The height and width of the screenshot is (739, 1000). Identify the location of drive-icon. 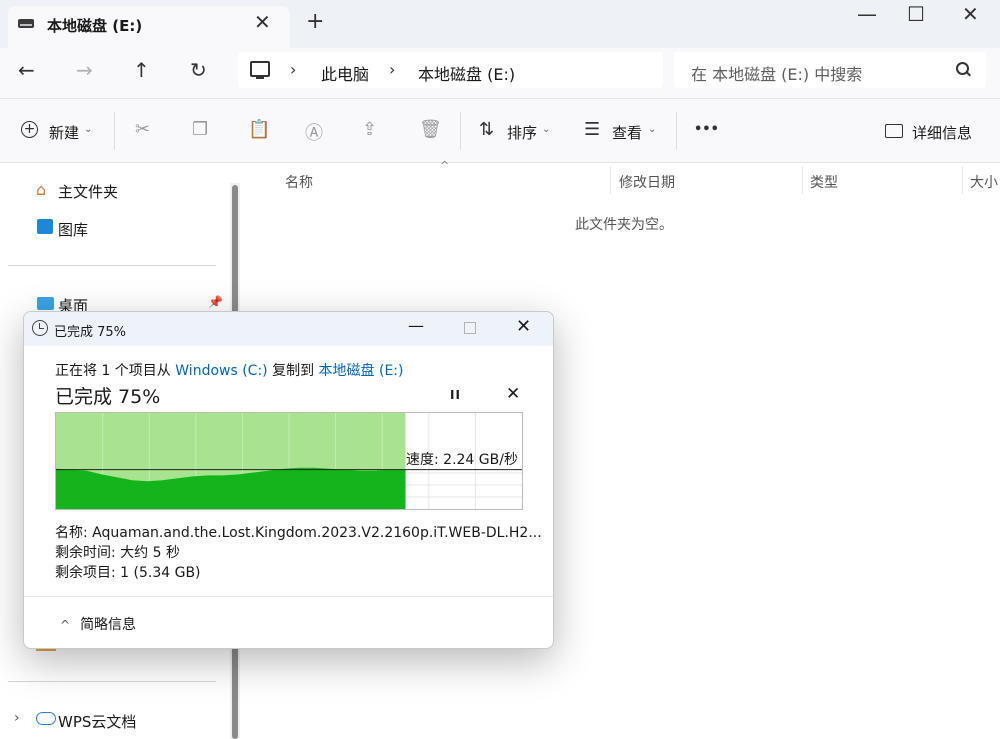
(26, 23).